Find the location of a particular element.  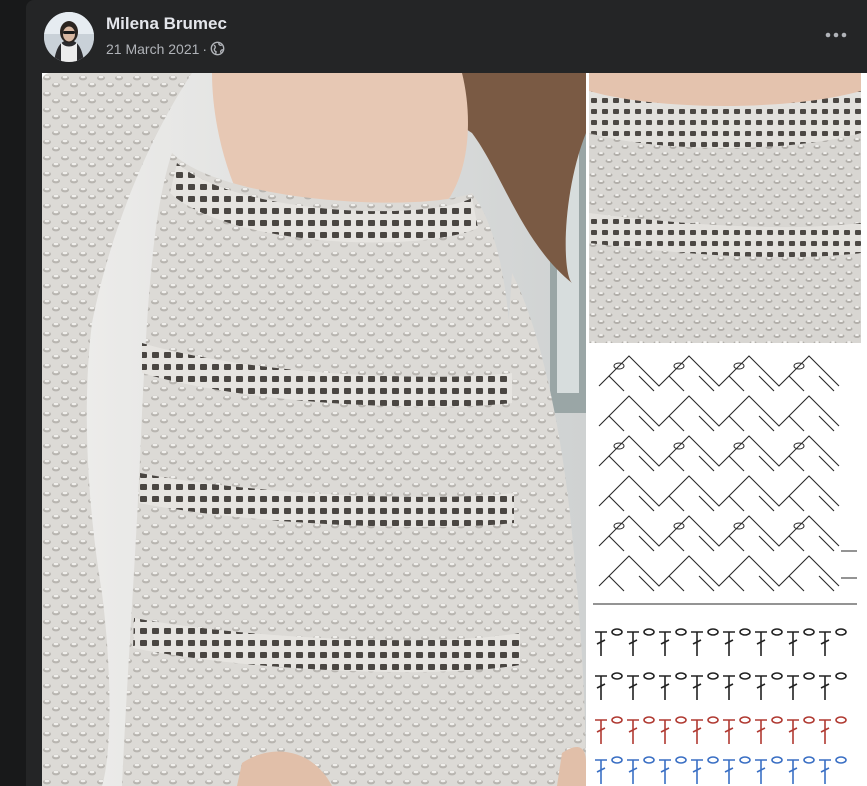

photo-sweater-closeup is located at coordinates (725, 208).